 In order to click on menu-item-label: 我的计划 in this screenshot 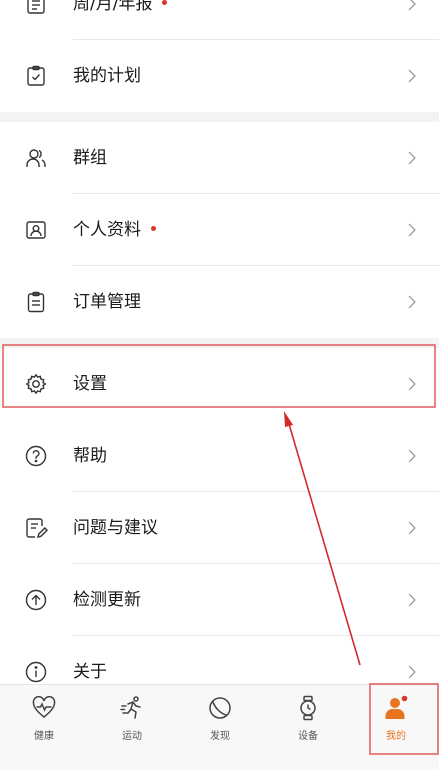, I will do `click(107, 76)`.